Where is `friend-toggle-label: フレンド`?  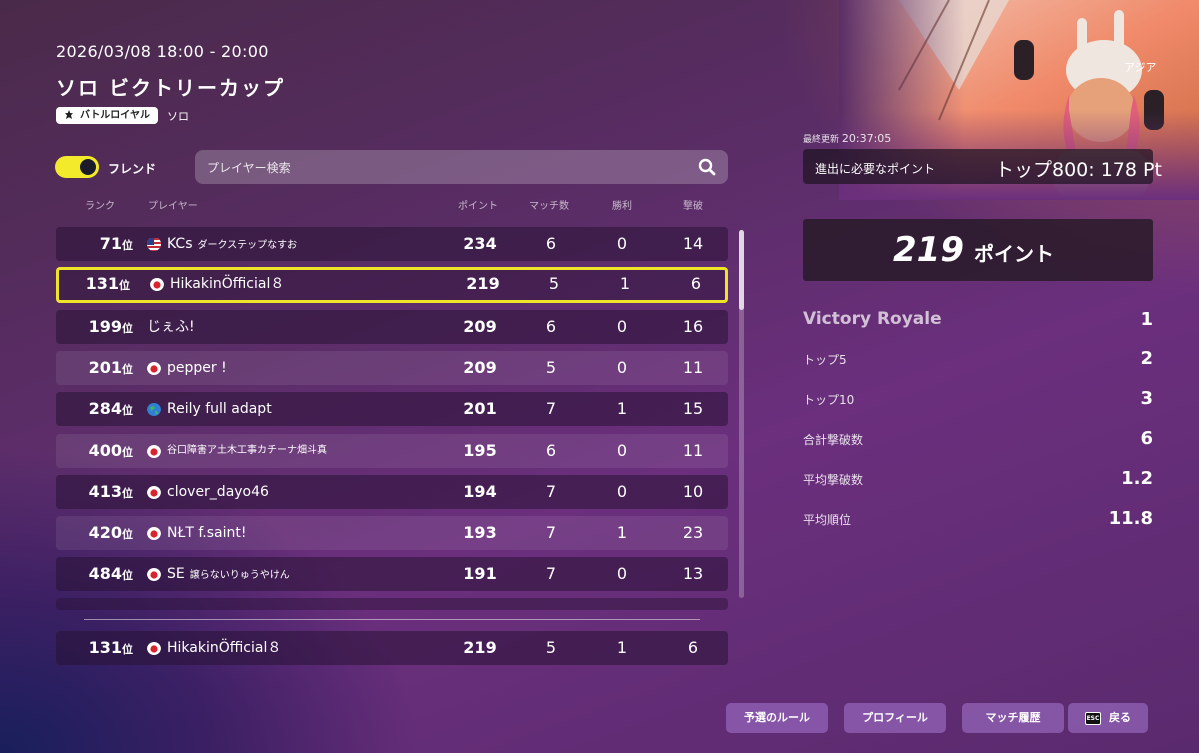 friend-toggle-label: フレンド is located at coordinates (132, 169).